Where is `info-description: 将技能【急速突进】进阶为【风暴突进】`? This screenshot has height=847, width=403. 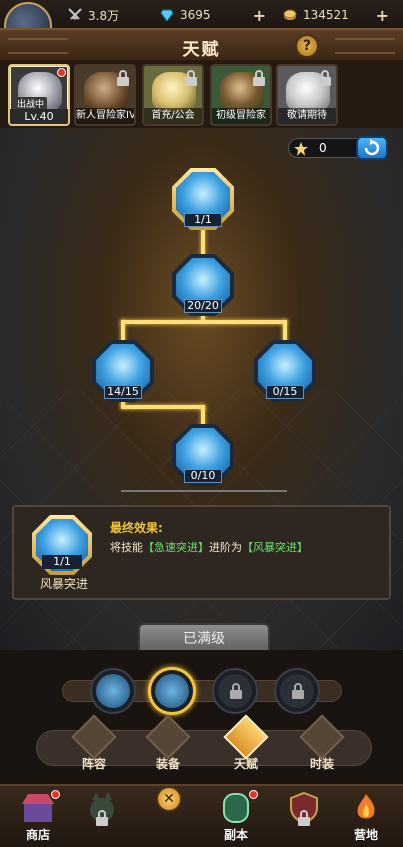
info-description: 将技能【急速突进】进阶为【风暴突进】 is located at coordinates (209, 547).